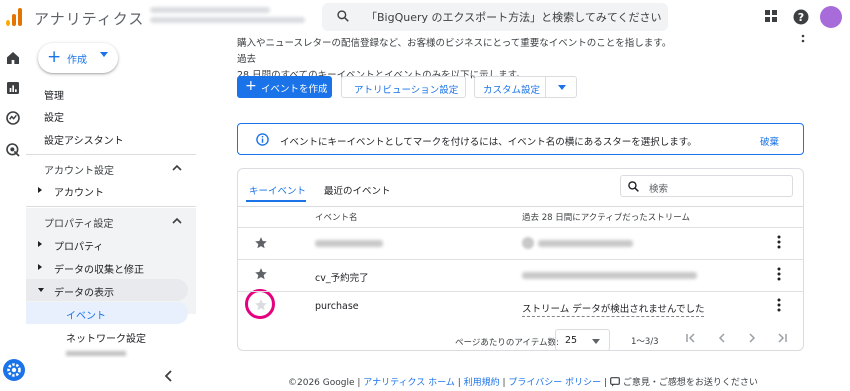  I want to click on selected-item-bg, so click(107, 313).